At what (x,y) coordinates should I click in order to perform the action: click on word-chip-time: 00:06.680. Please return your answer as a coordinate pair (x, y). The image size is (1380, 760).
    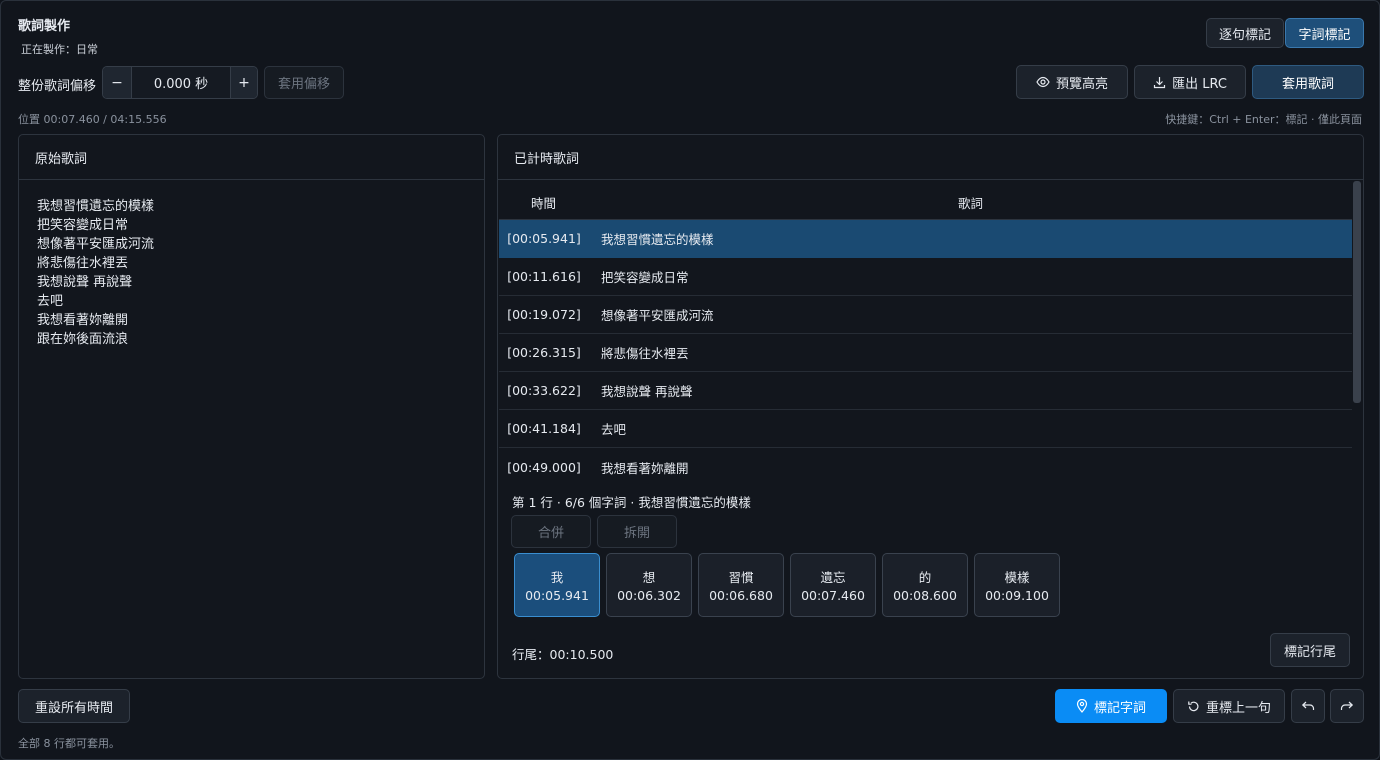
    Looking at the image, I should click on (741, 595).